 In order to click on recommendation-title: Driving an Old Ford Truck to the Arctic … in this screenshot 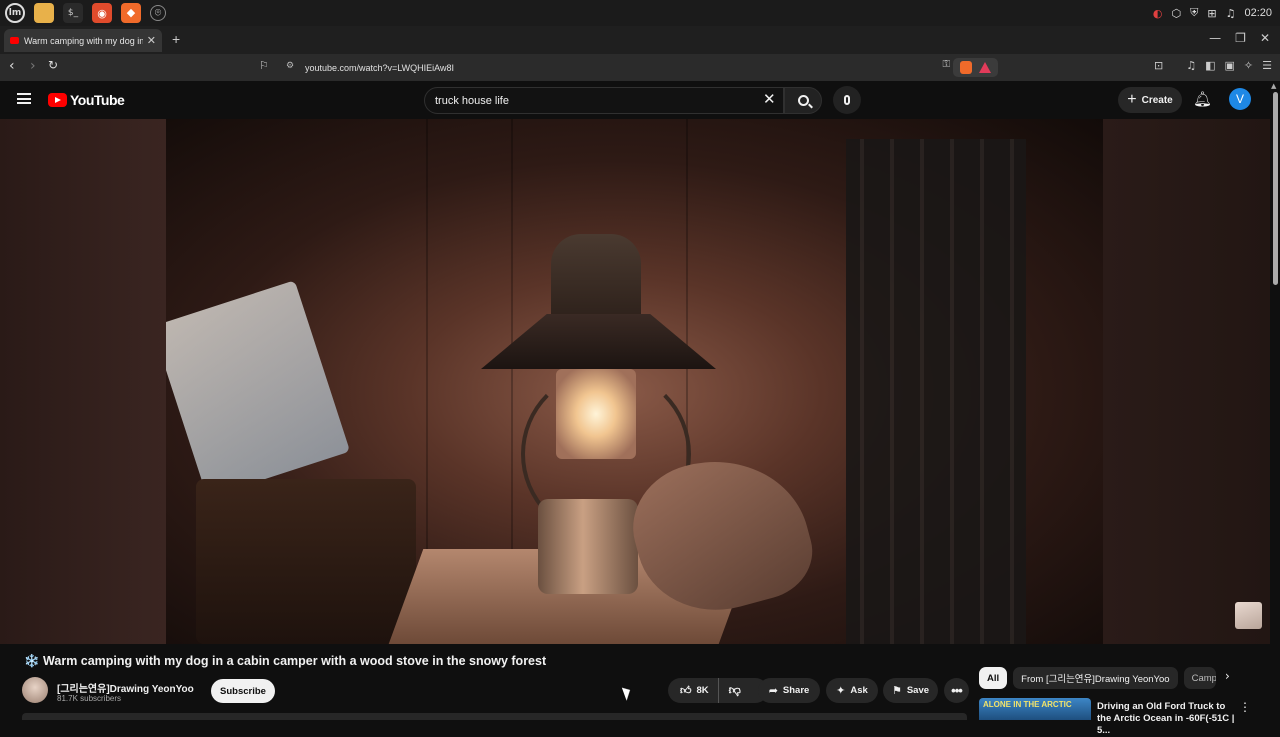, I will do `click(1167, 719)`.